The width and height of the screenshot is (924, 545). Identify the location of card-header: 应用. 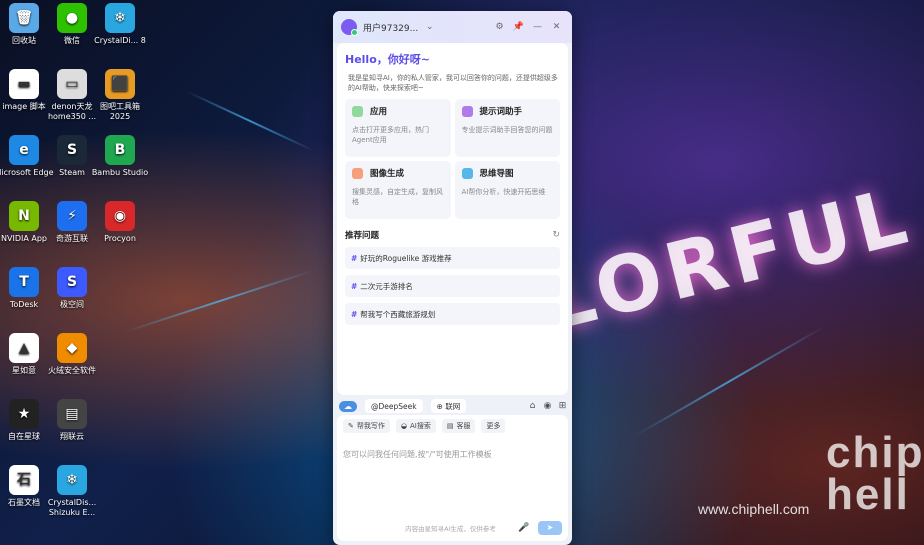
(398, 111).